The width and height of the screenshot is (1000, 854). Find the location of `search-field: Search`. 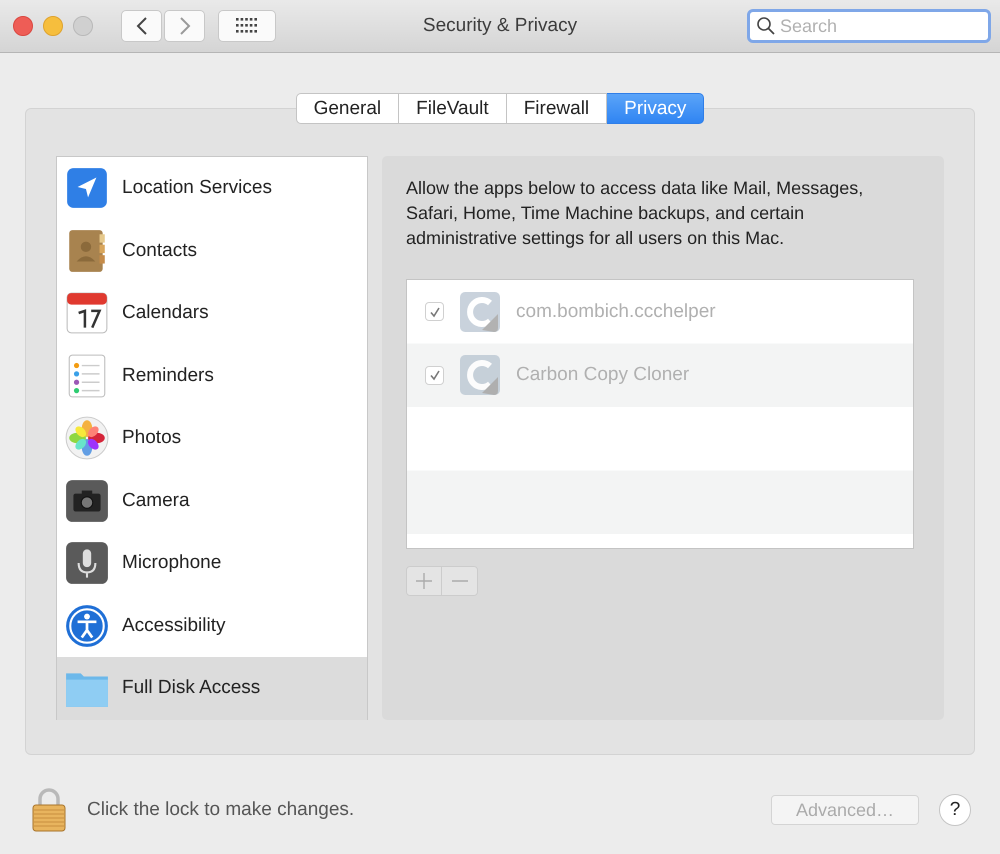

search-field: Search is located at coordinates (869, 26).